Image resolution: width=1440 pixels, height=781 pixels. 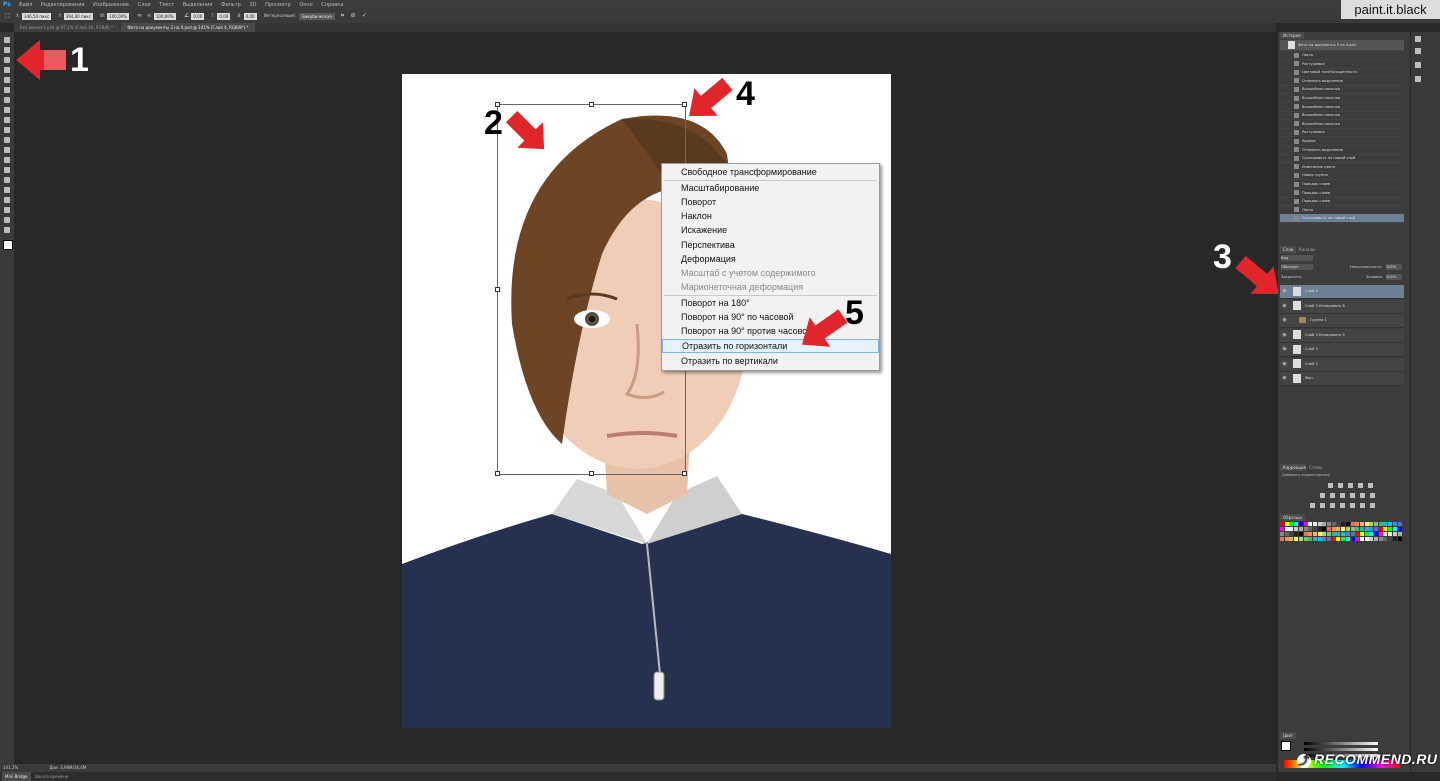 What do you see at coordinates (1342, 292) in the screenshot?
I see `layer-row: ◉ Слой 4` at bounding box center [1342, 292].